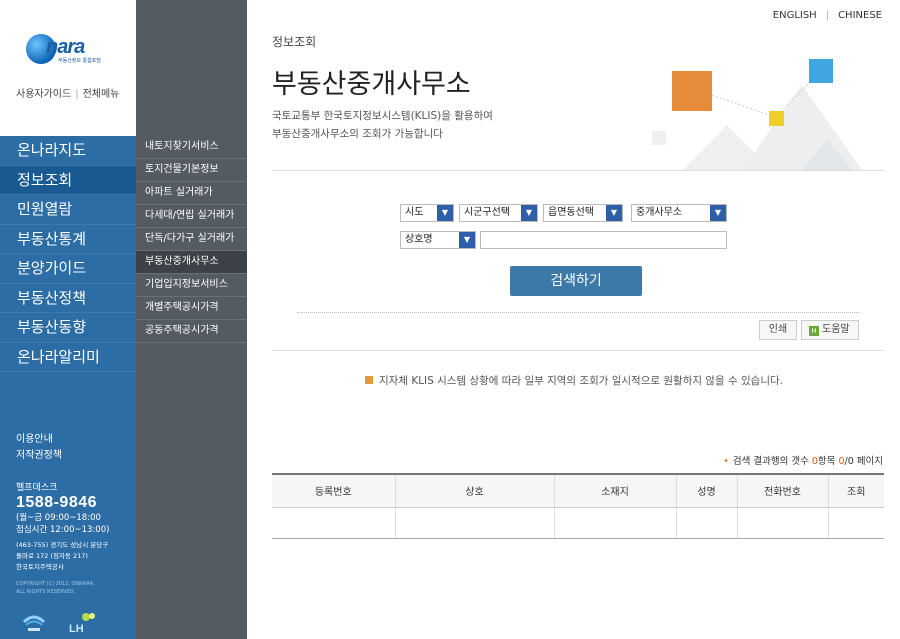 The image size is (900, 639). I want to click on left-info-links: 이용안내 저작권정책, so click(39, 448).